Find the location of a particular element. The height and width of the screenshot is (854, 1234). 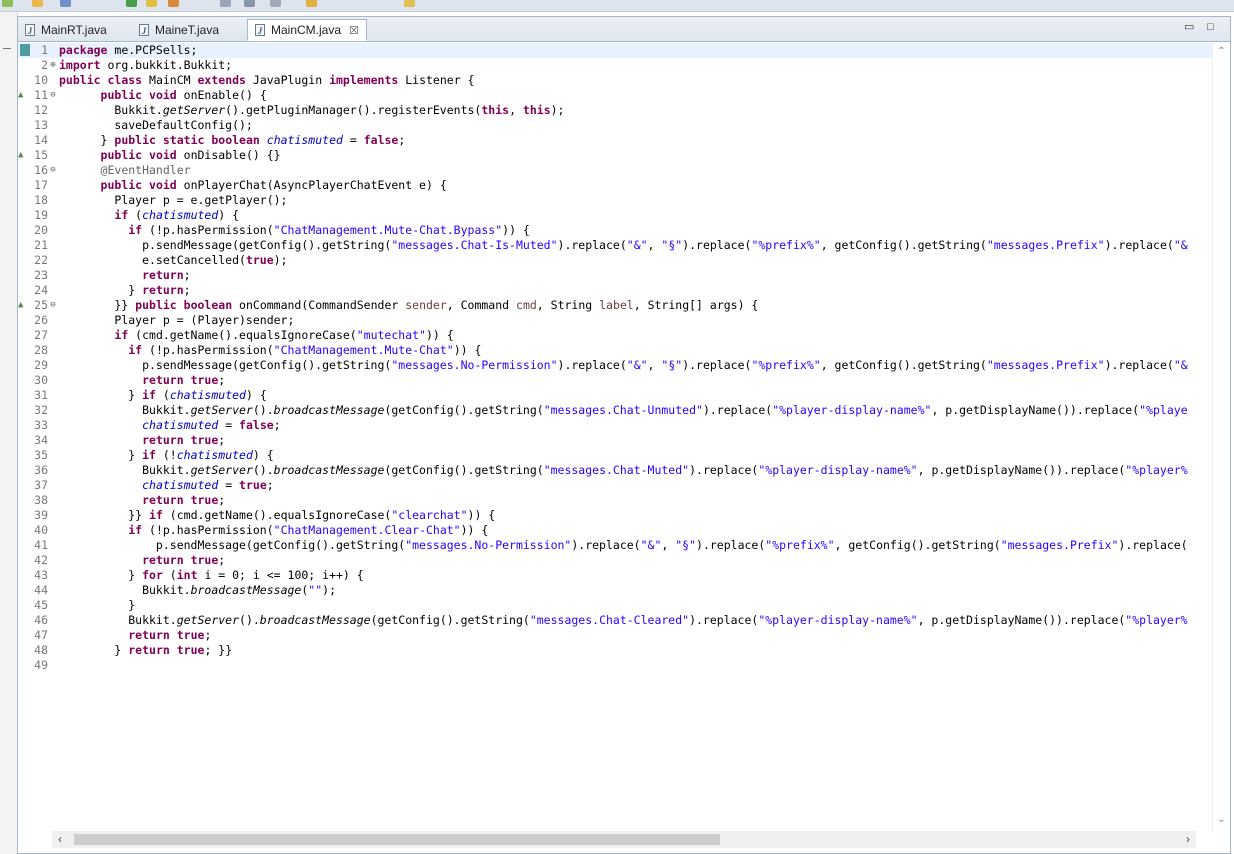

scroll-up-arrow-icon: ⌃ is located at coordinates (1221, 51).